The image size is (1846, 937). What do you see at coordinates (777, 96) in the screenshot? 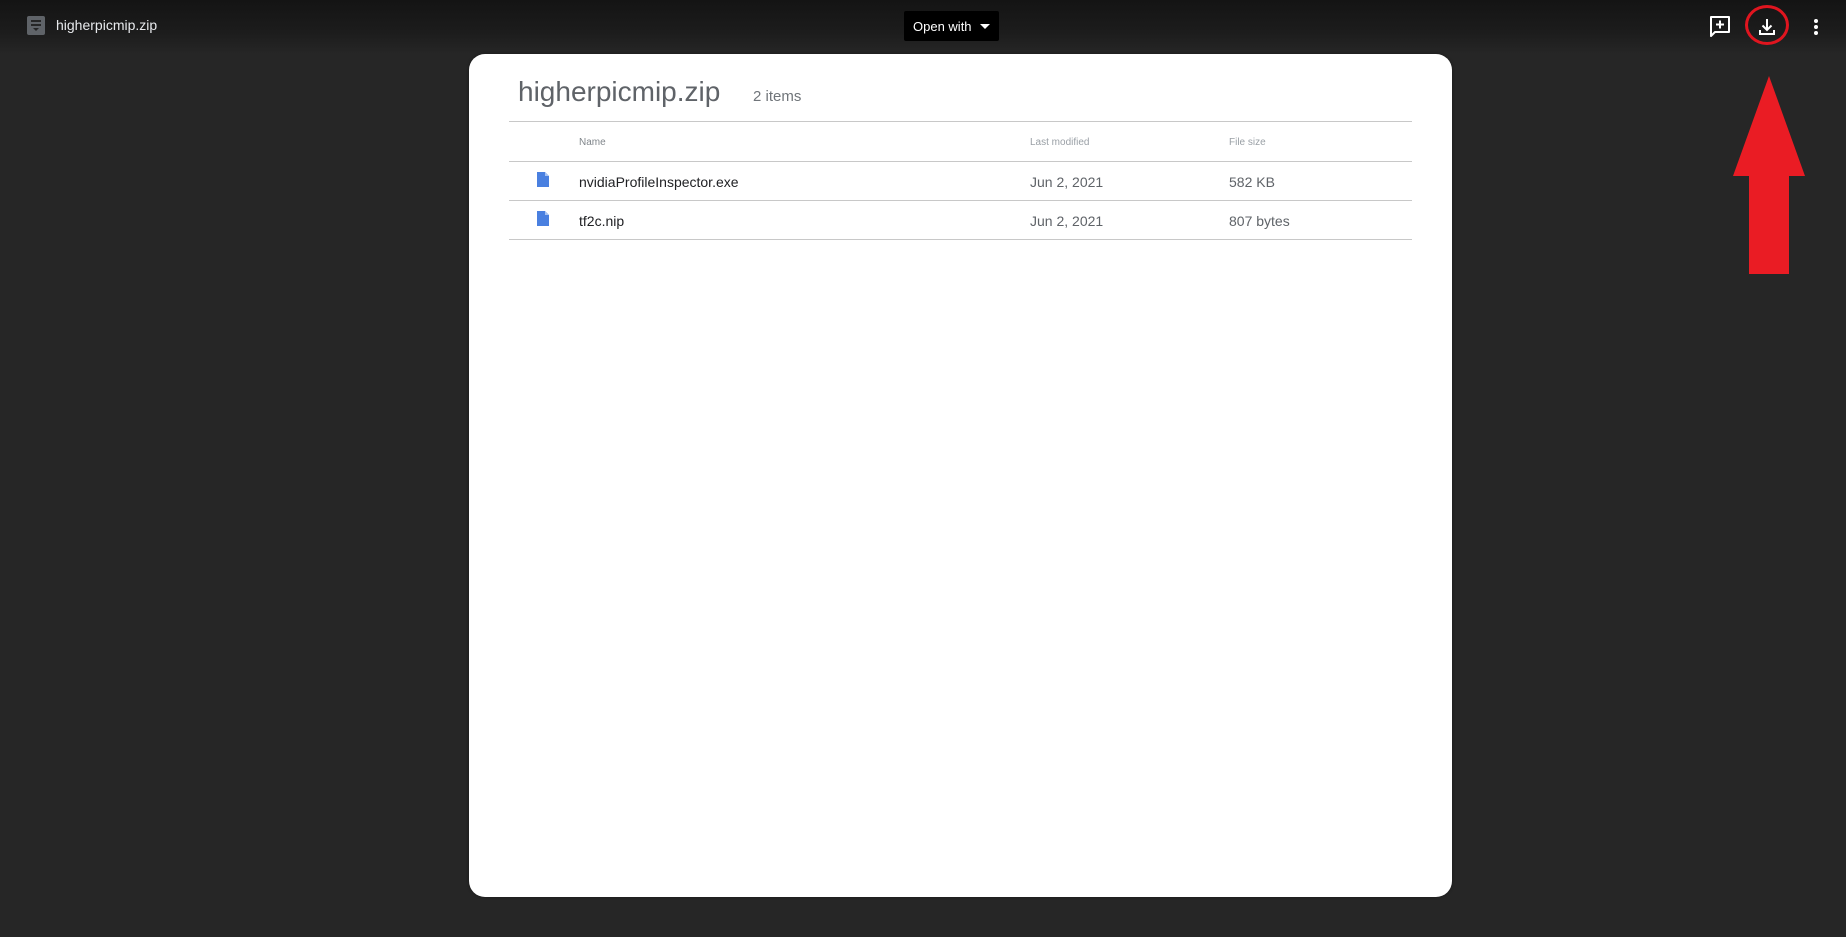
I see `item-count: 2 items` at bounding box center [777, 96].